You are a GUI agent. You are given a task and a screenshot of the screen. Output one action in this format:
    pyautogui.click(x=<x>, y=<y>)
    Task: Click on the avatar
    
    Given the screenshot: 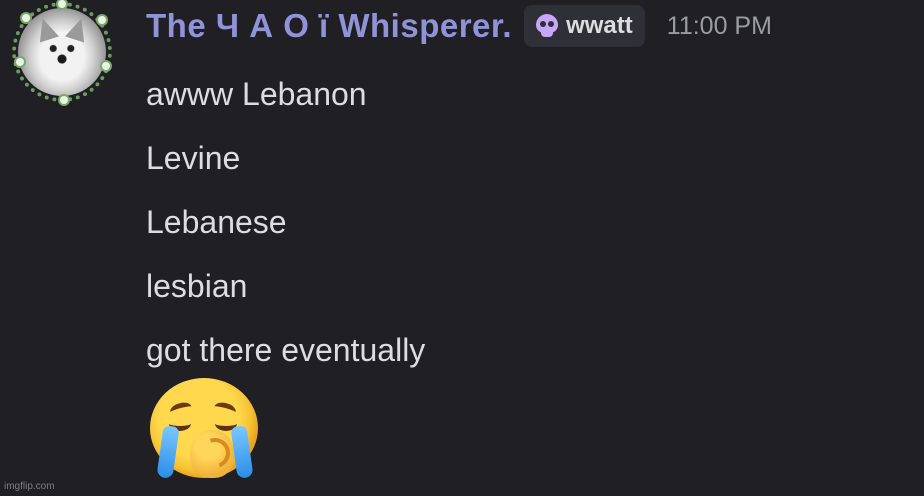 What is the action you would take?
    pyautogui.click(x=62, y=52)
    